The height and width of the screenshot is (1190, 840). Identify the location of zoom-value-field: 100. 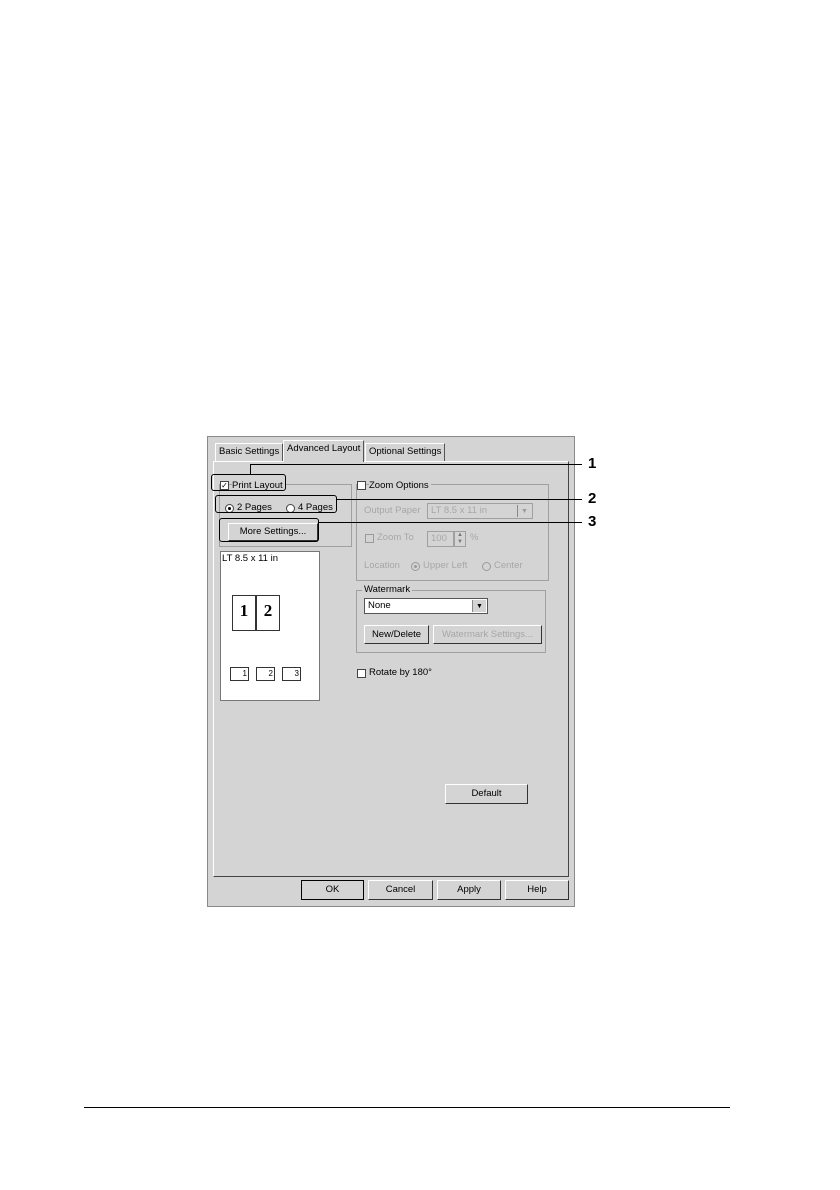
(440, 539).